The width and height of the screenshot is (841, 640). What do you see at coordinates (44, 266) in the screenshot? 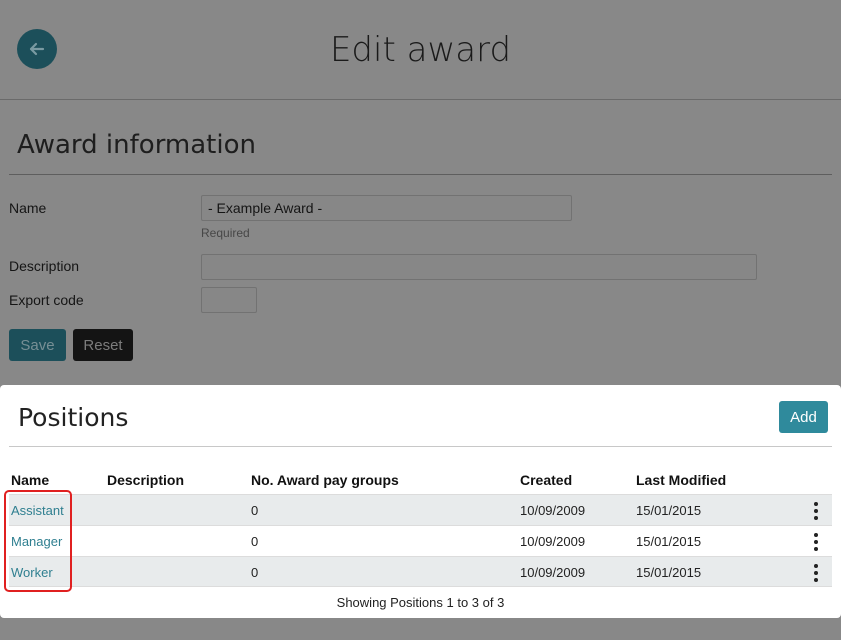
I see `description-label: Description` at bounding box center [44, 266].